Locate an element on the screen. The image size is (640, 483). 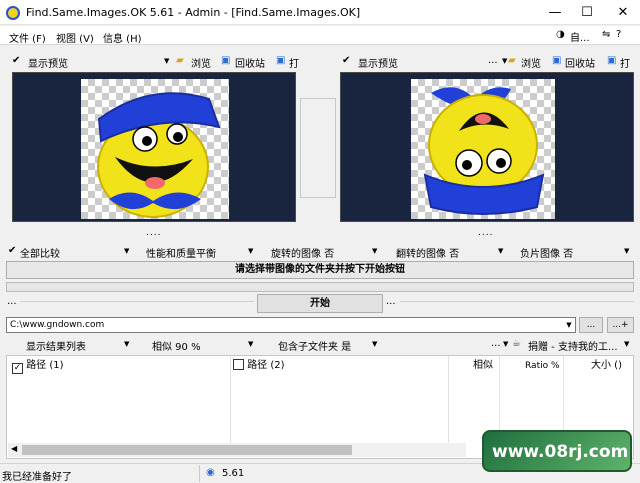
status-divider is located at coordinates (199, 473).